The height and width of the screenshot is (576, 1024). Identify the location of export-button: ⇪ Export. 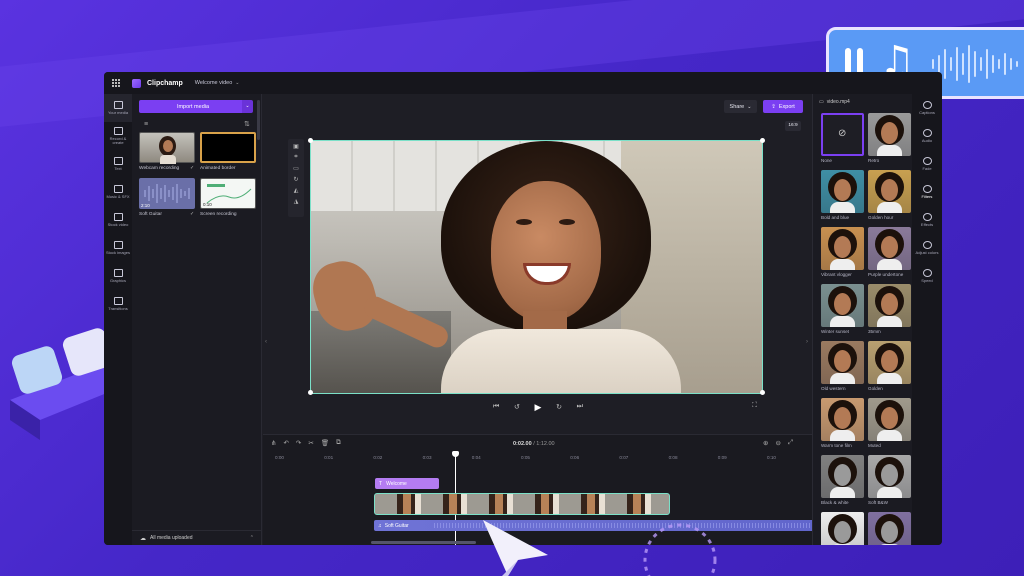
(783, 106).